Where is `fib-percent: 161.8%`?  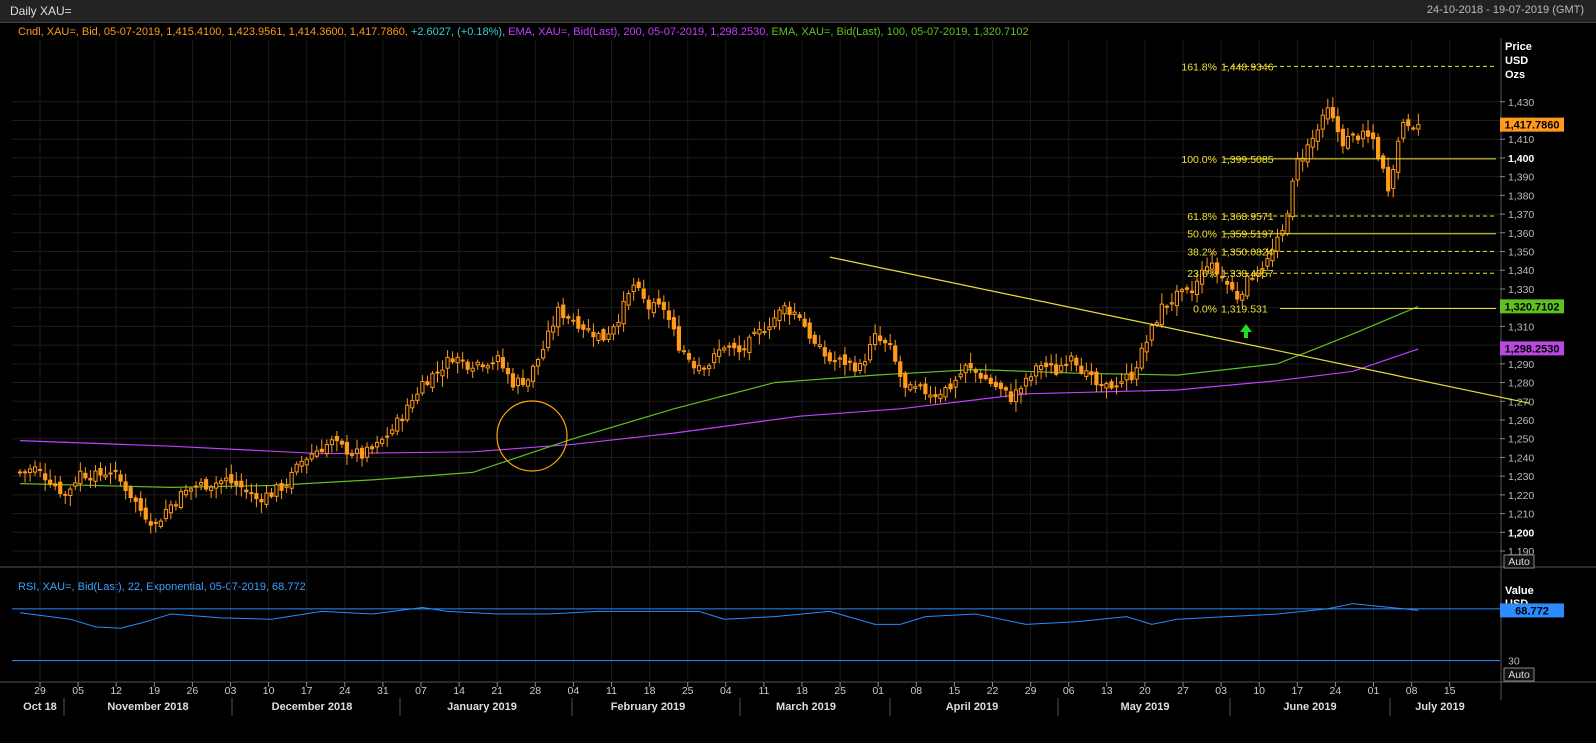
fib-percent: 161.8% is located at coordinates (1199, 67).